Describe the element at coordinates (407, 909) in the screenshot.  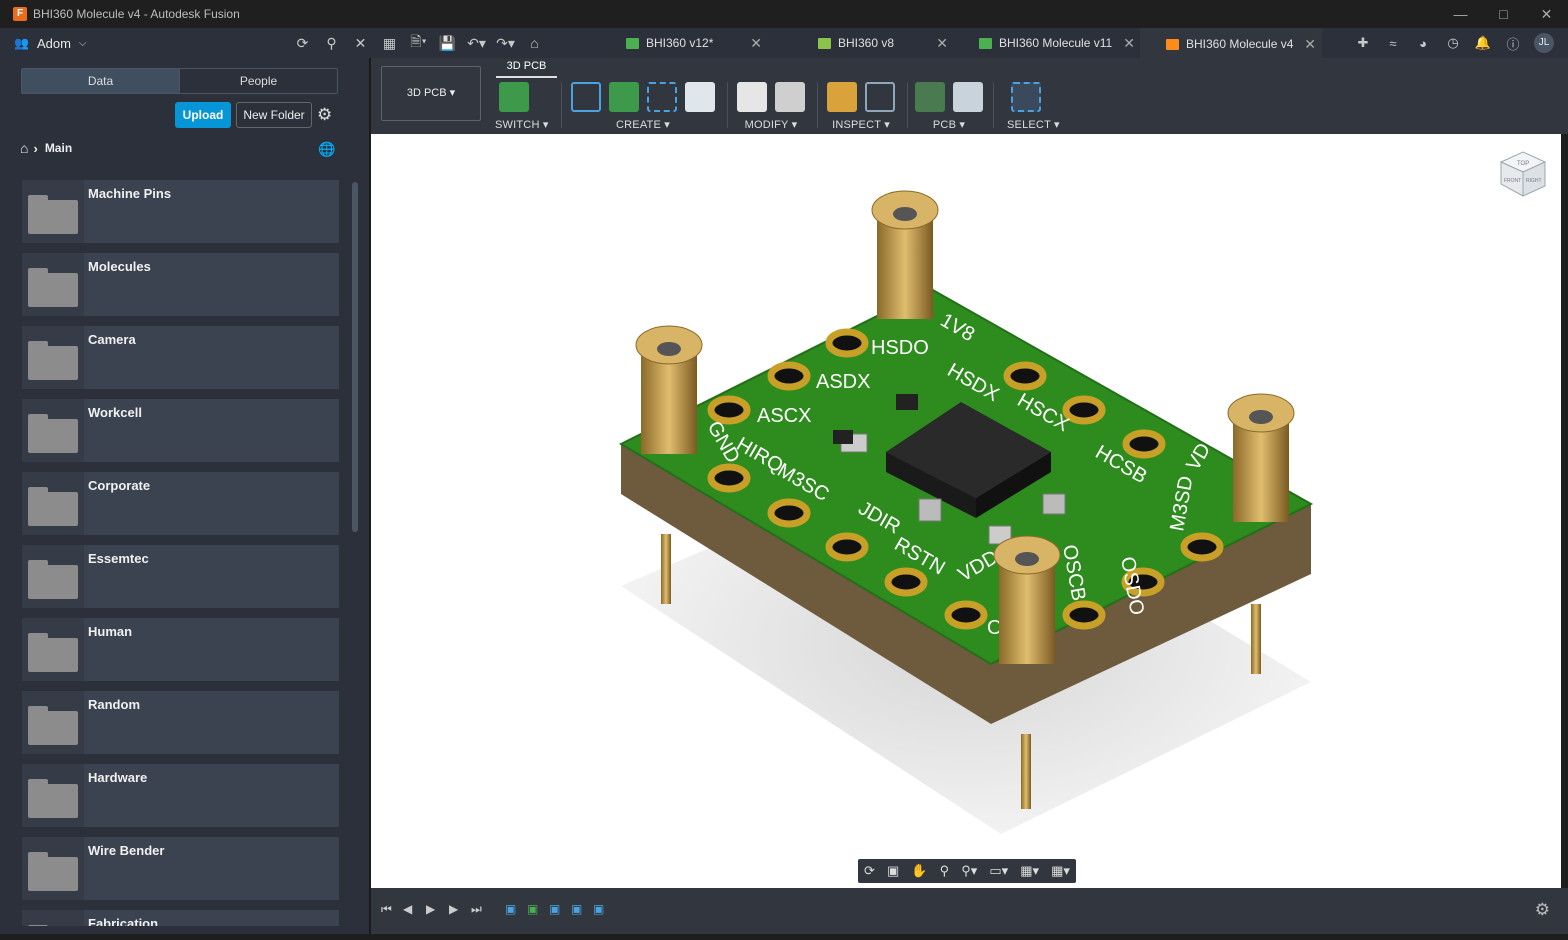
I see `step-back-icon: ◀` at that location.